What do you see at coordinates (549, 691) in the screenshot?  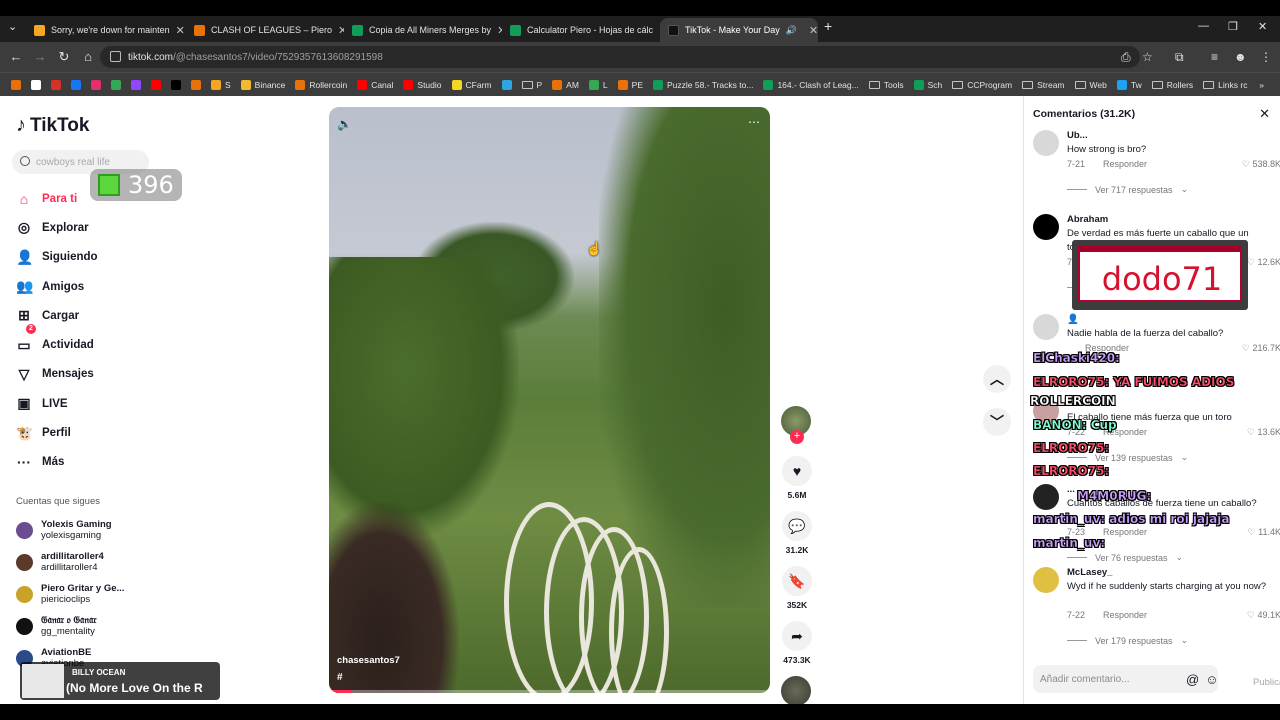 I see `video-progress-bar` at bounding box center [549, 691].